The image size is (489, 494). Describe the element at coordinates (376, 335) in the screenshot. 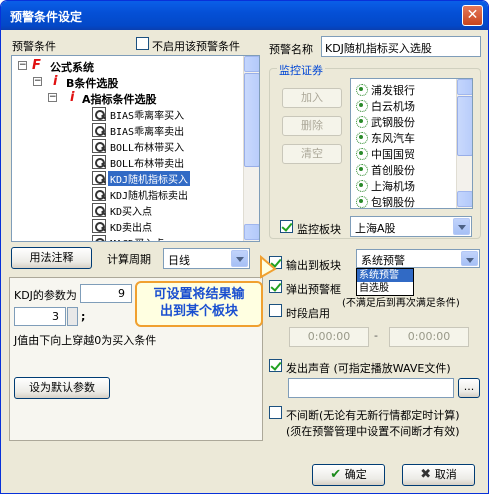

I see `time-dash: -` at that location.